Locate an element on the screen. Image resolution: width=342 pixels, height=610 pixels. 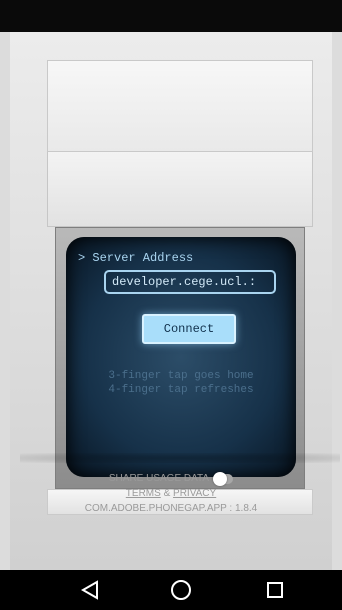
back-triangle-icon is located at coordinates (89, 590).